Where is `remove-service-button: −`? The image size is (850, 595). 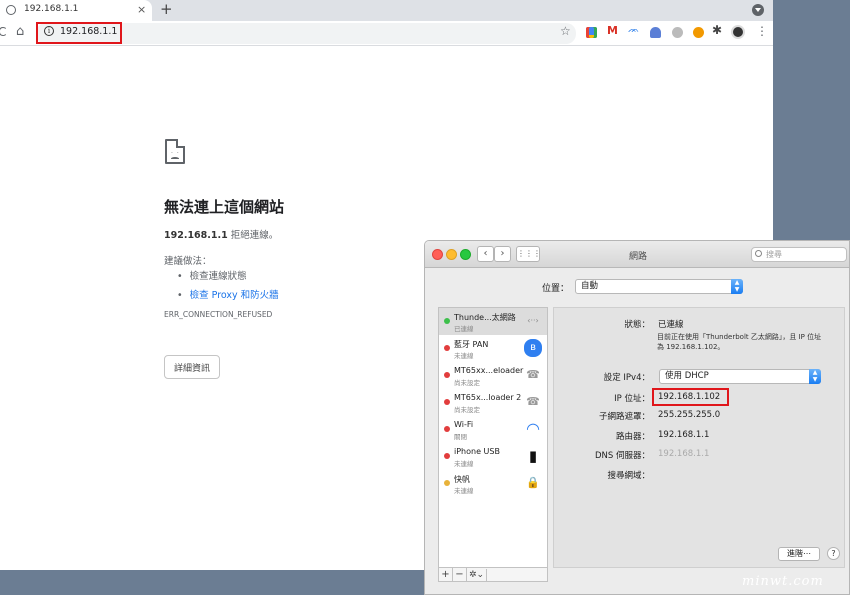 remove-service-button: − is located at coordinates (460, 574).